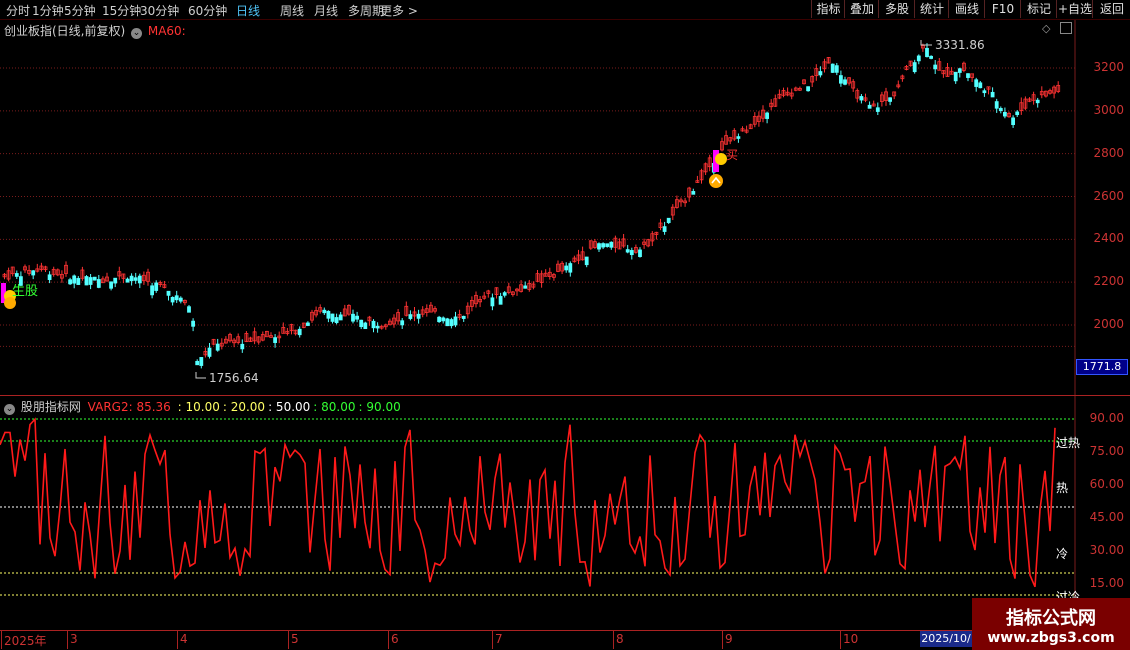 This screenshot has width=1130, height=650. I want to click on month-label: 6, so click(395, 639).